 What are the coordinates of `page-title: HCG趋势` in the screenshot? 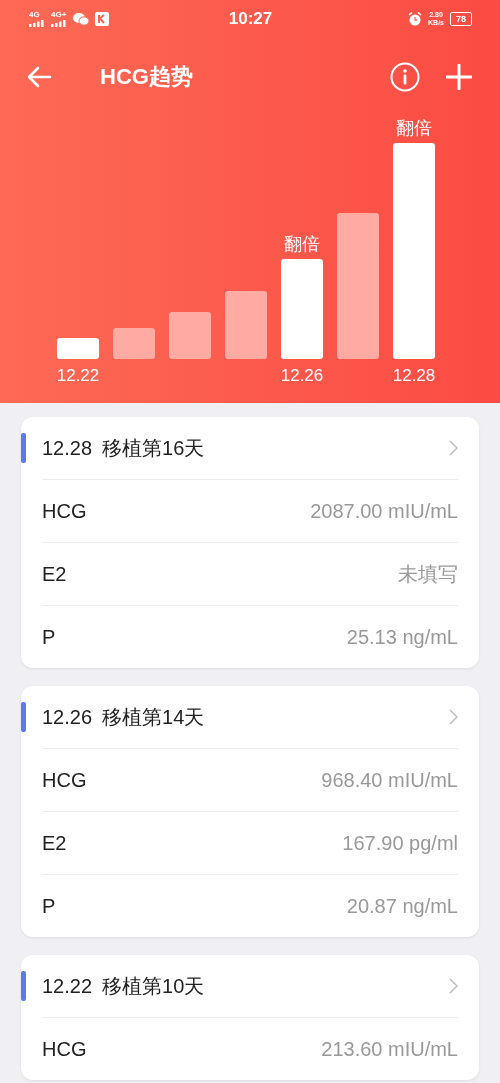 It's located at (147, 77).